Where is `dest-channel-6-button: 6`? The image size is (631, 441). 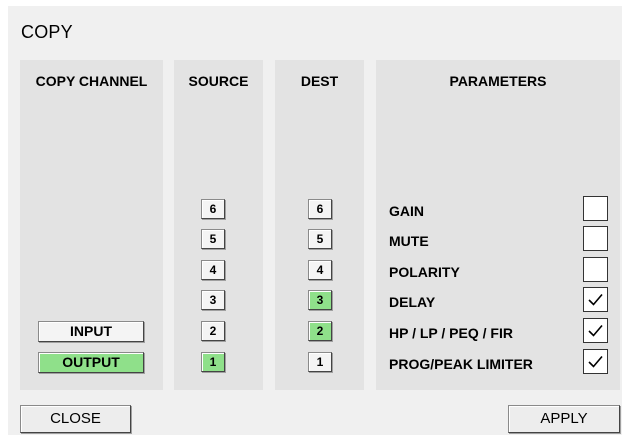
dest-channel-6-button: 6 is located at coordinates (320, 209).